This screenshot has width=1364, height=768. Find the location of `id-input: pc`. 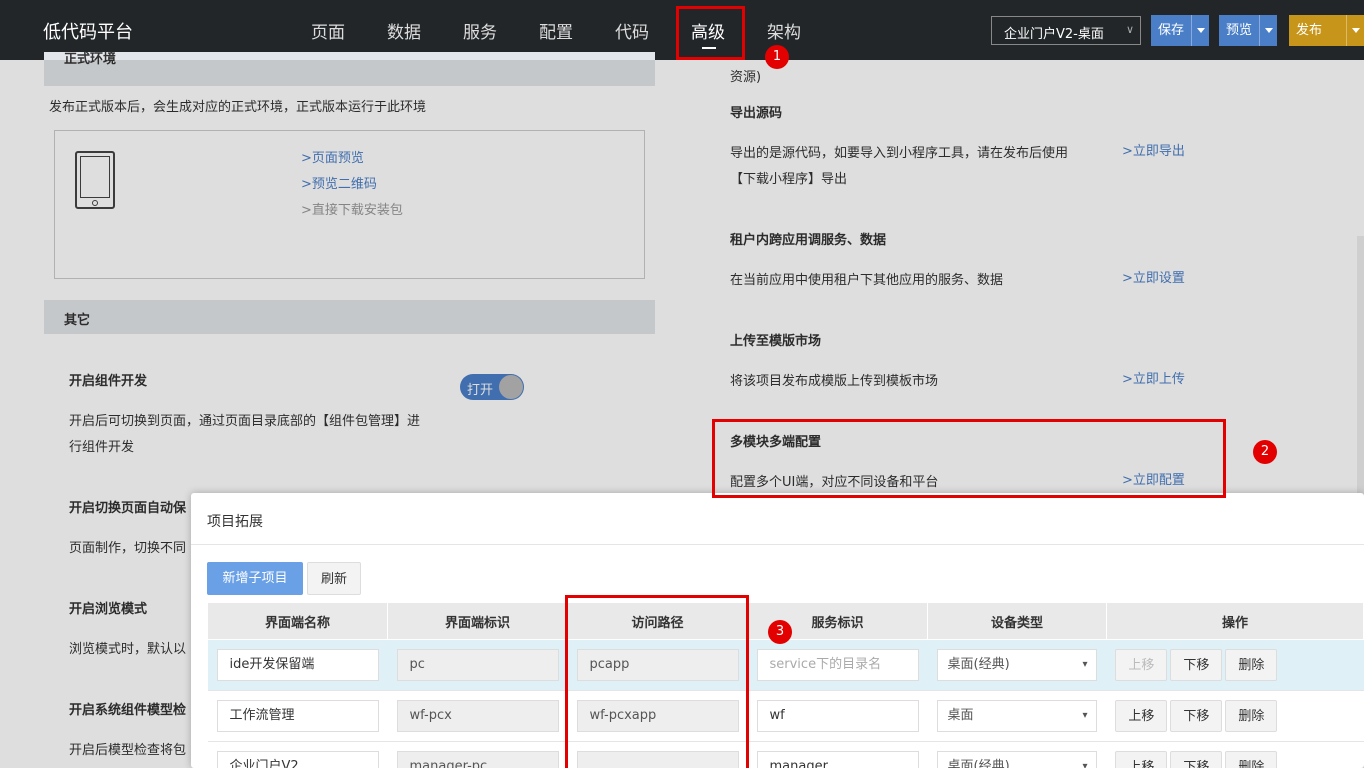

id-input: pc is located at coordinates (477, 665).